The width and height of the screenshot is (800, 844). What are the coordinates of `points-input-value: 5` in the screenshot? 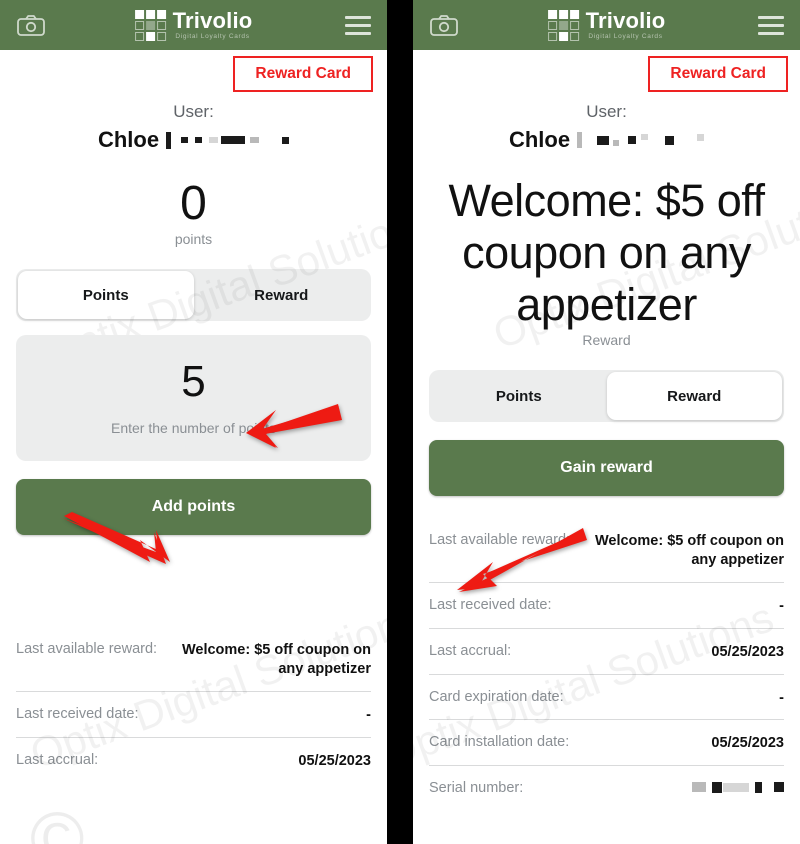 It's located at (193, 382).